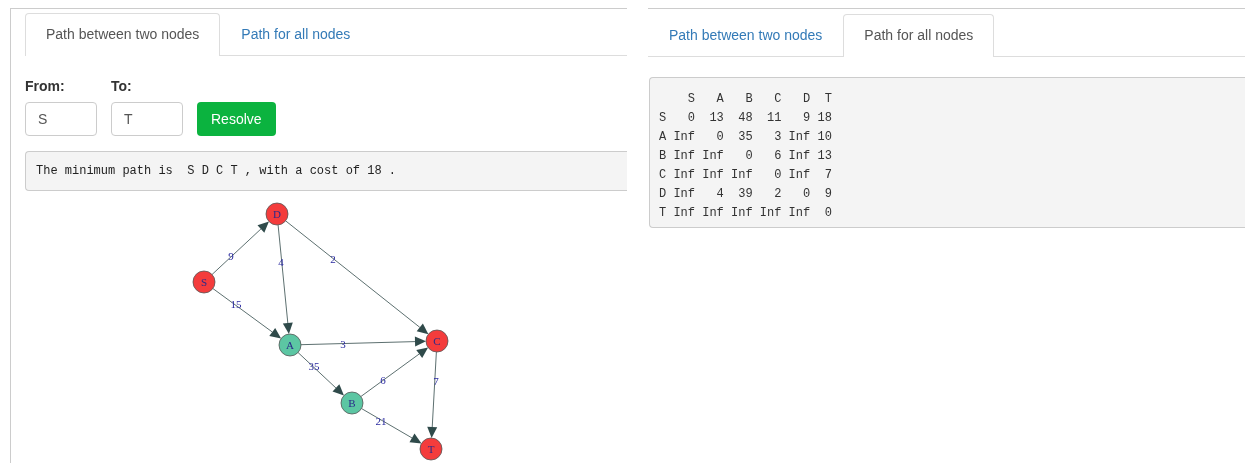 The height and width of the screenshot is (463, 1245). Describe the element at coordinates (277, 214) in the screenshot. I see `graph-node: D` at that location.